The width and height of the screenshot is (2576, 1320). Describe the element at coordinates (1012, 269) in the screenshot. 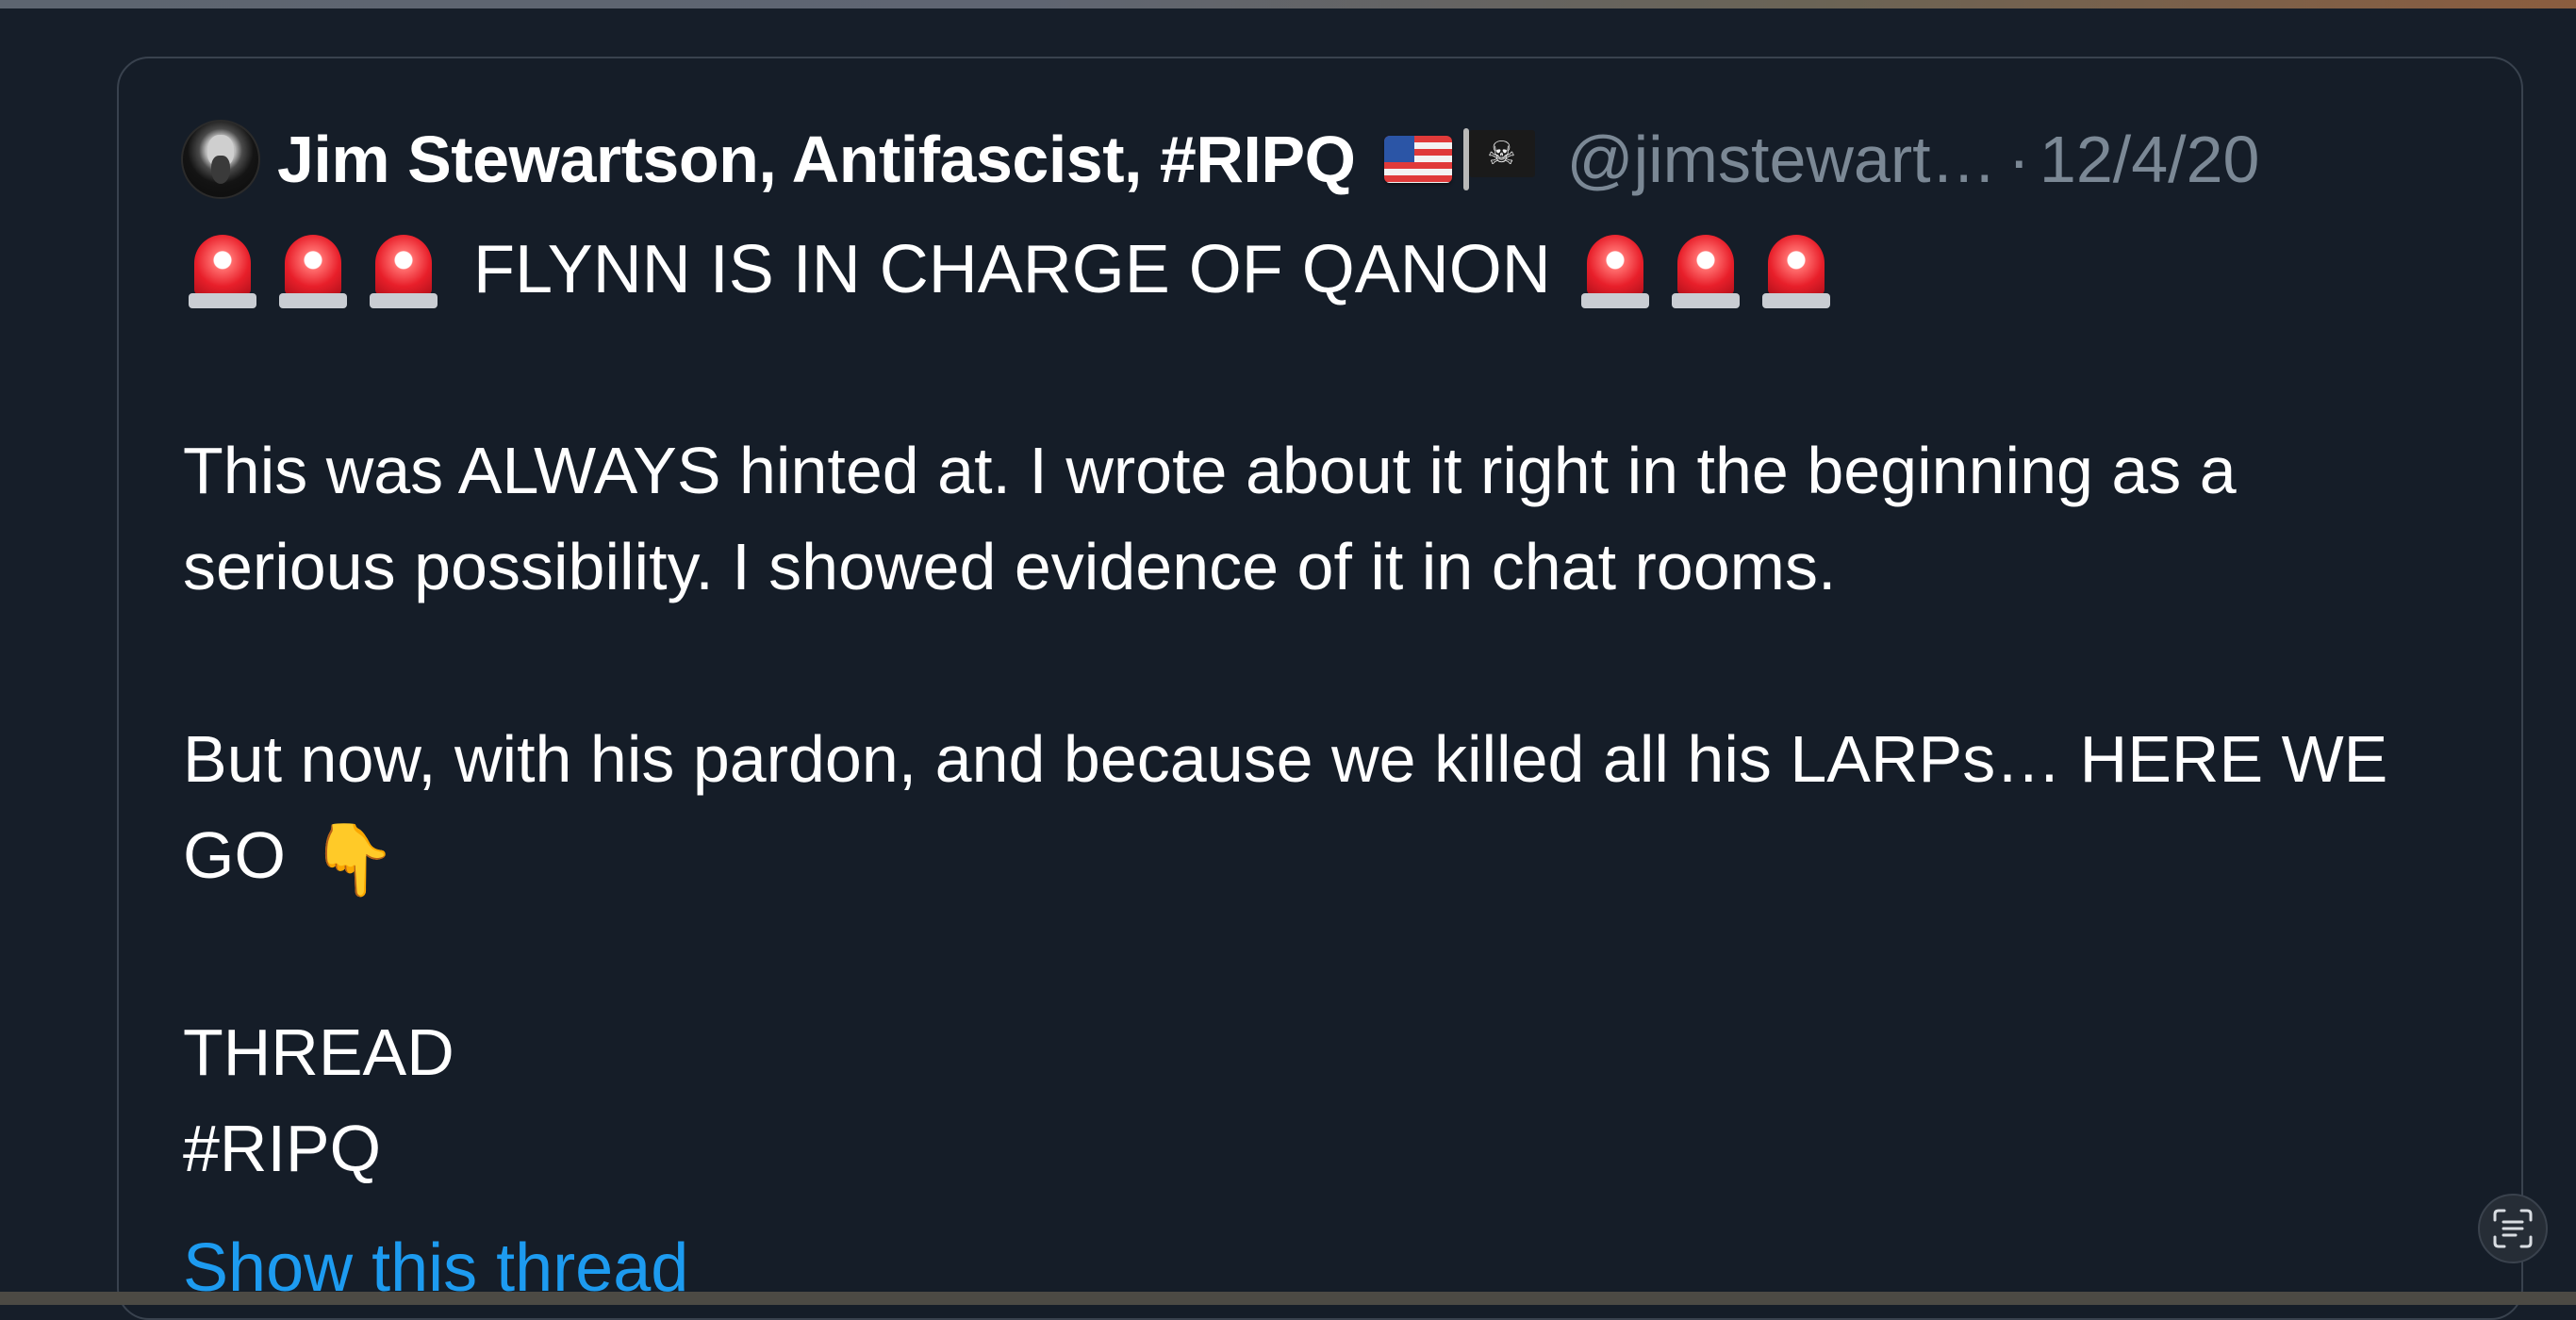

I see `tweet-headline: FLYNN IS IN CHARGE OF QANON` at that location.